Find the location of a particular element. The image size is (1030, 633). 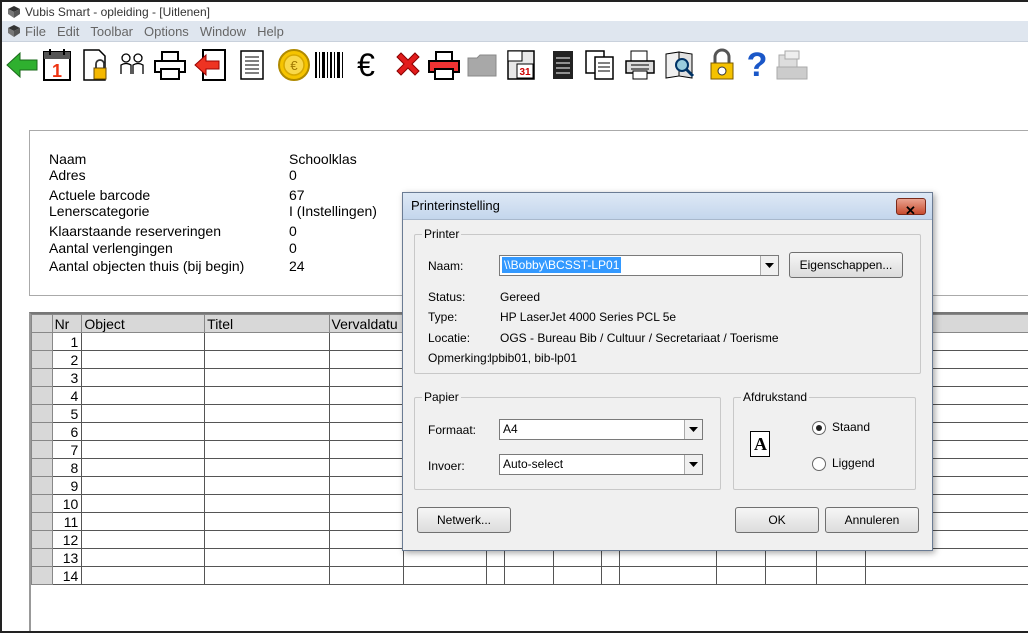

delete-icon is located at coordinates (408, 65).